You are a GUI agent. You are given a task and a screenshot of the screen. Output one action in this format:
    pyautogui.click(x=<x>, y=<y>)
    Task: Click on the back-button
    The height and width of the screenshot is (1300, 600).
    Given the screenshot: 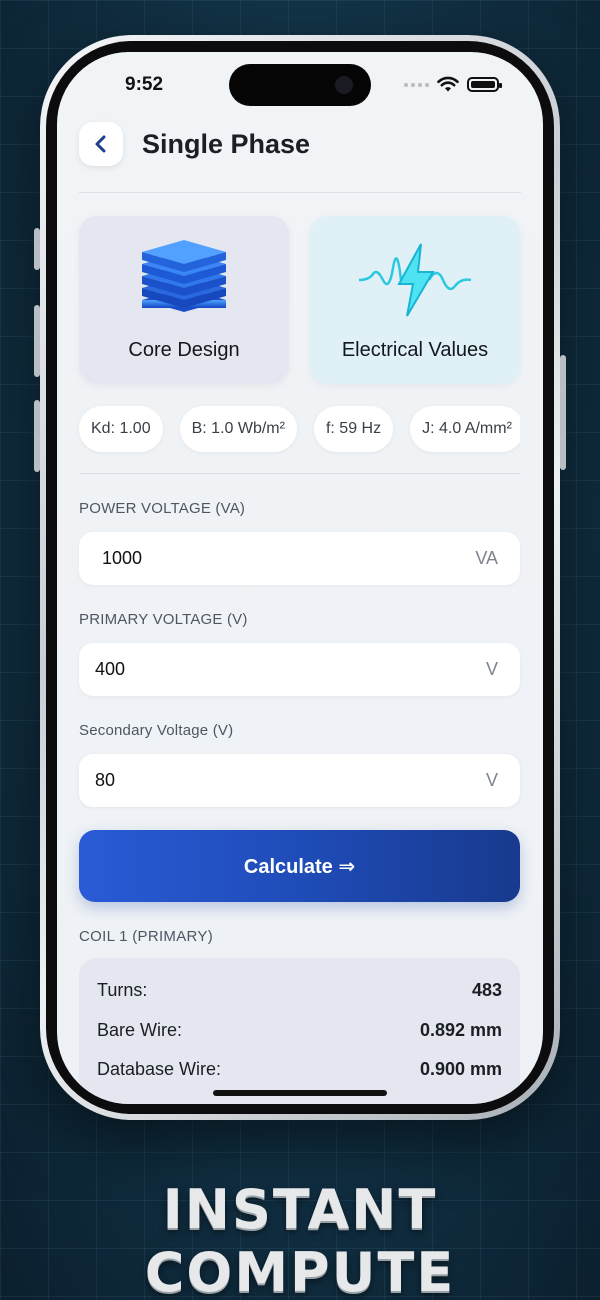 What is the action you would take?
    pyautogui.click(x=101, y=144)
    